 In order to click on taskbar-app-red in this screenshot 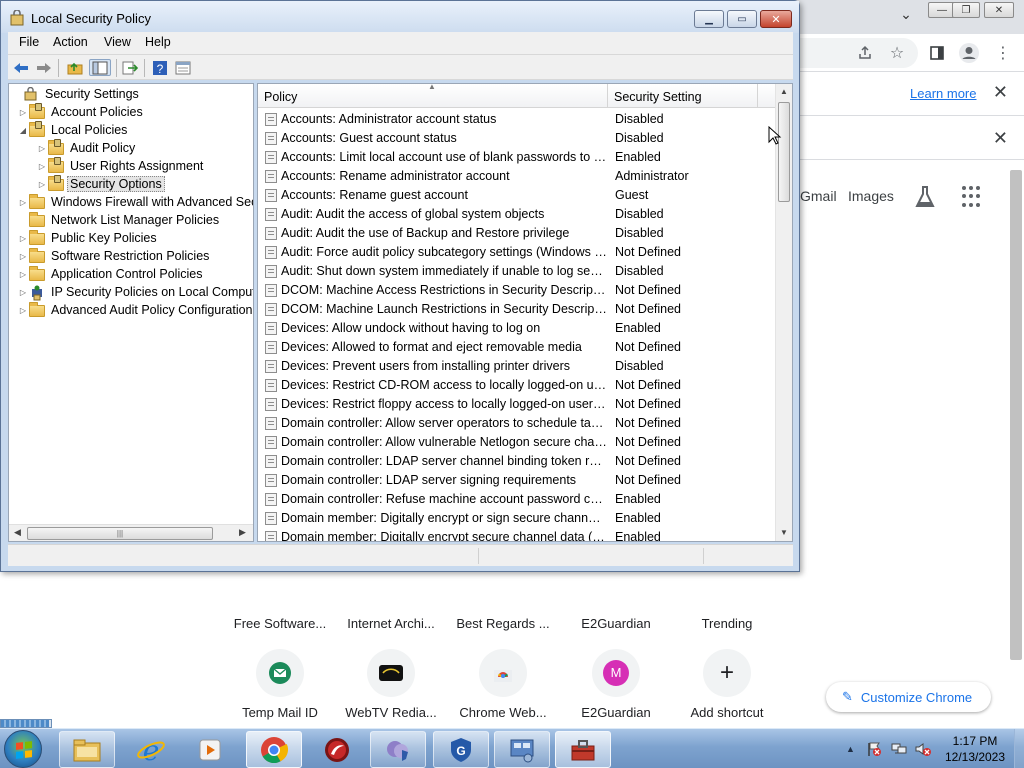, I will do `click(337, 749)`.